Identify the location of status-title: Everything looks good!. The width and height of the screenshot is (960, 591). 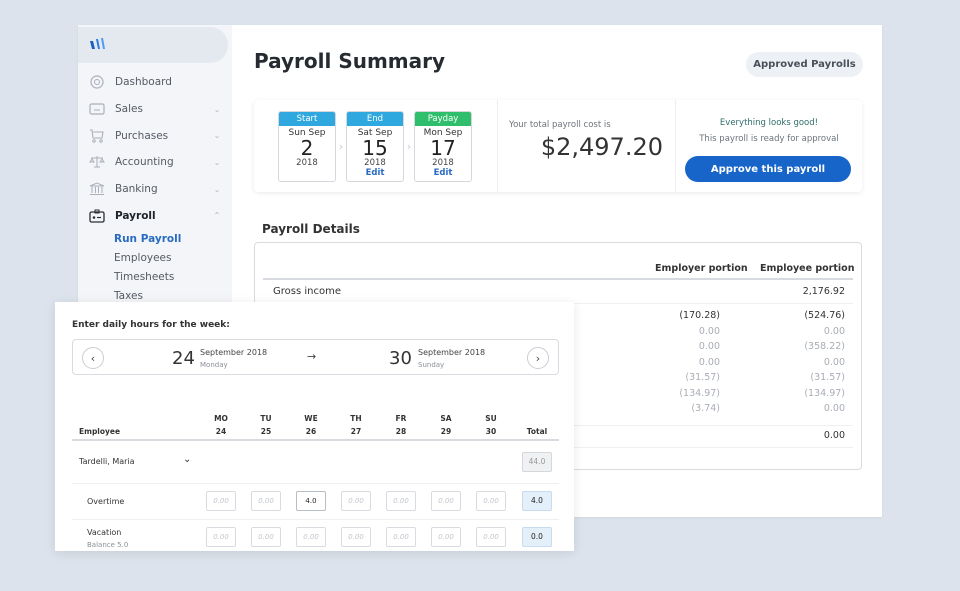
(769, 123).